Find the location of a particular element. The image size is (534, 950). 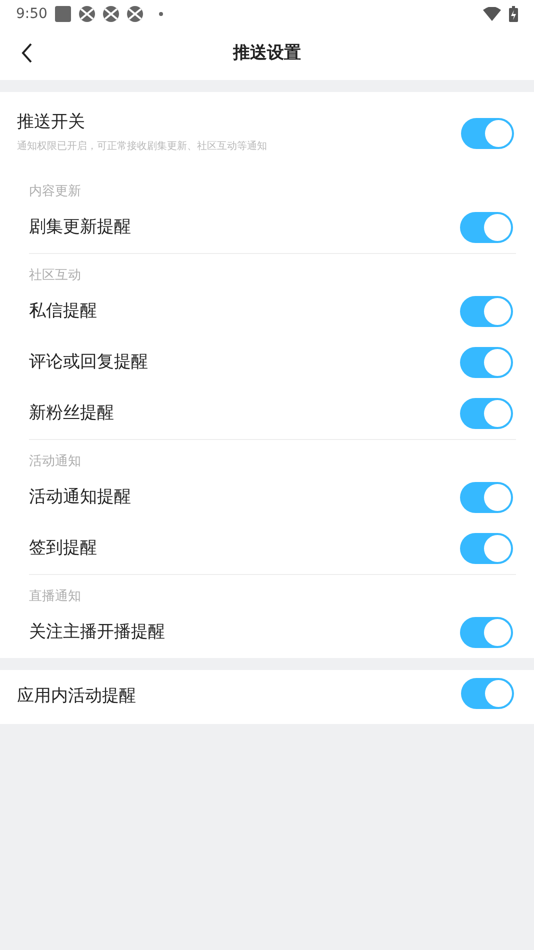

setting-label: 评论或回复提醒 is located at coordinates (89, 362).